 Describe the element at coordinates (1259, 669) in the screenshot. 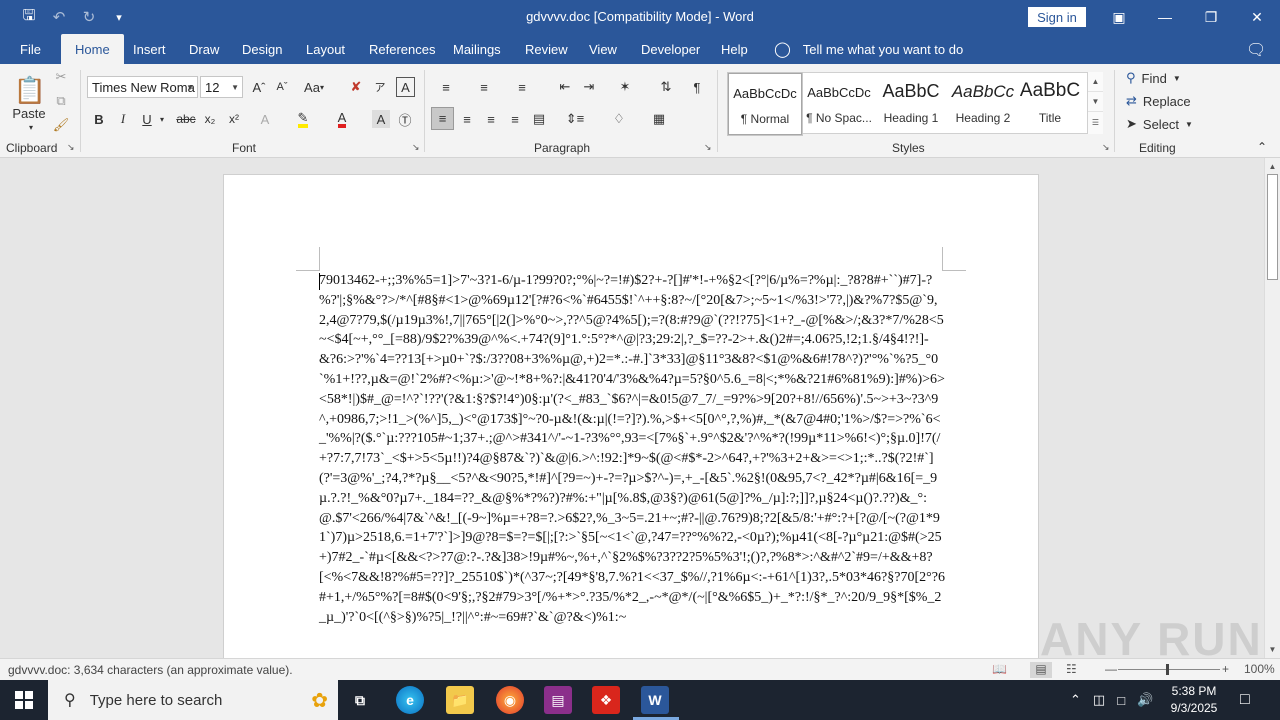

I see `zoom-level: 100%` at that location.